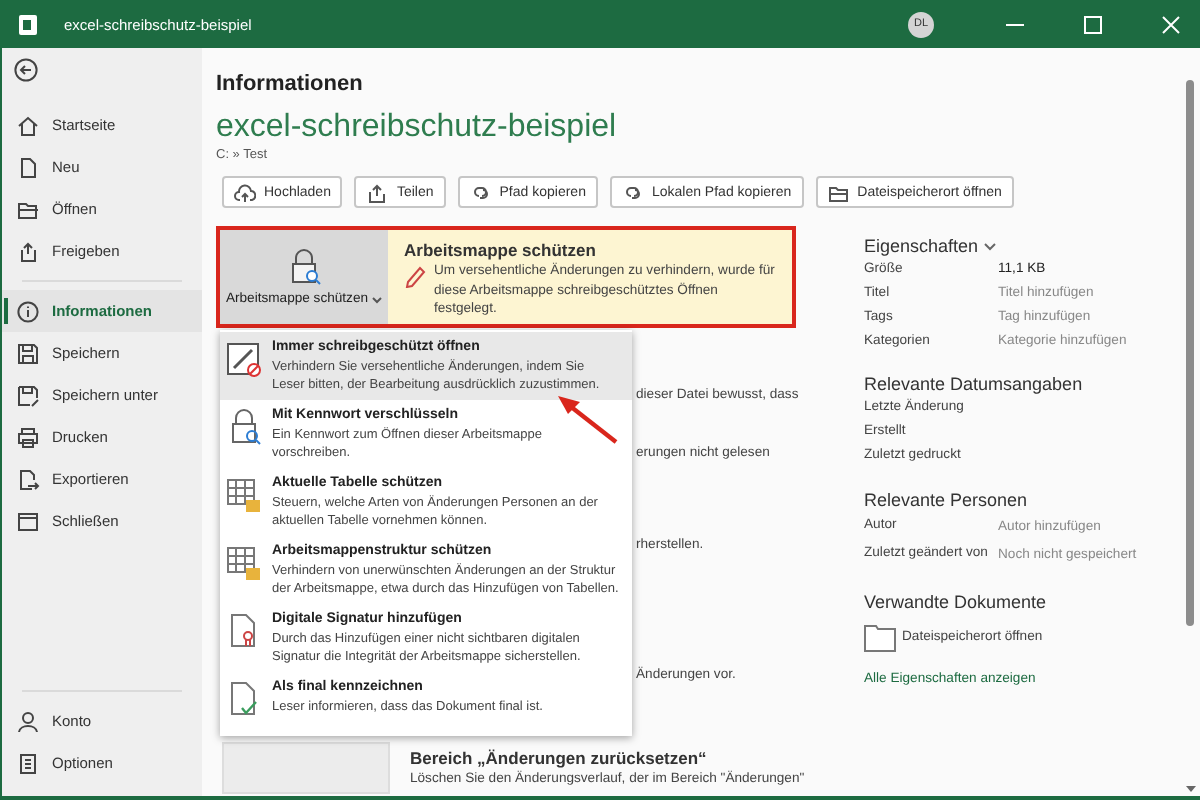 The height and width of the screenshot is (800, 1200). What do you see at coordinates (244, 699) in the screenshot?
I see `document-check-icon` at bounding box center [244, 699].